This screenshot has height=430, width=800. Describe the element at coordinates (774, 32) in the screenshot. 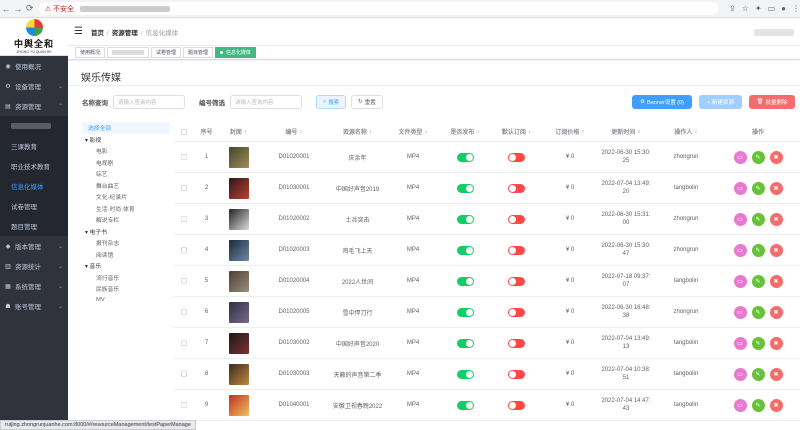

I see `user-info-redacted` at that location.